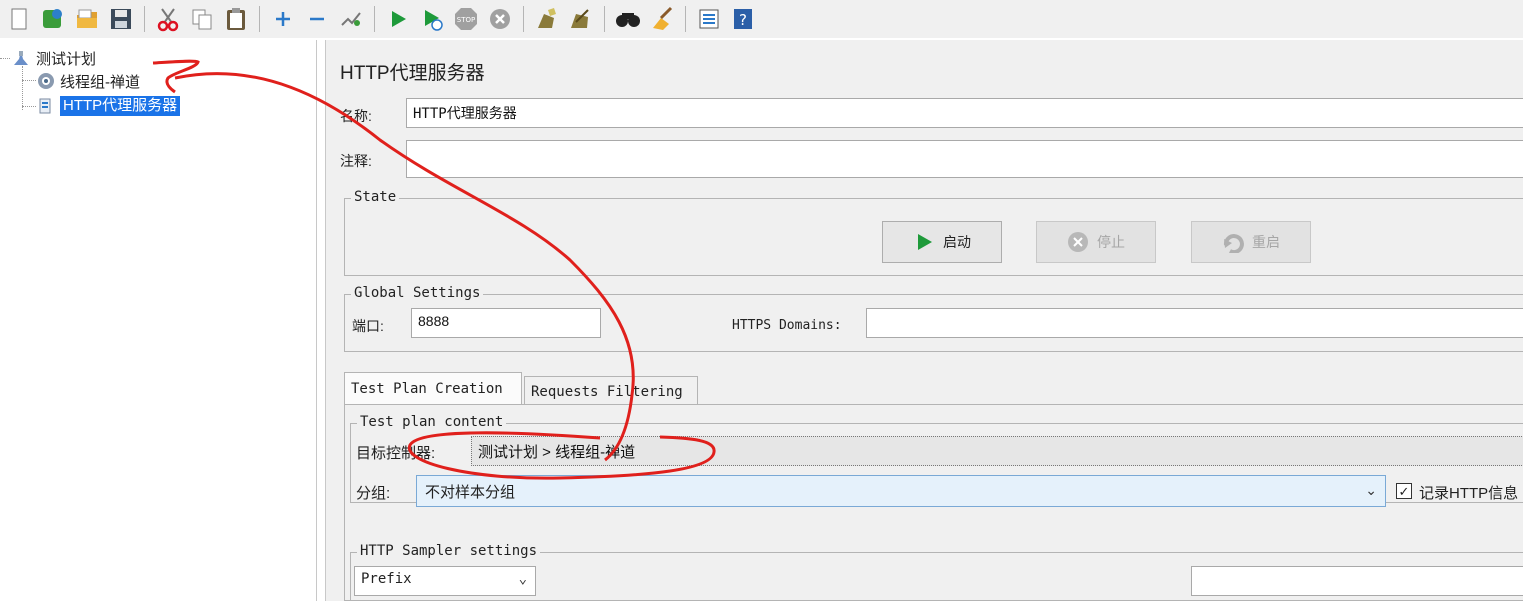  I want to click on new-file-icon, so click(19, 19).